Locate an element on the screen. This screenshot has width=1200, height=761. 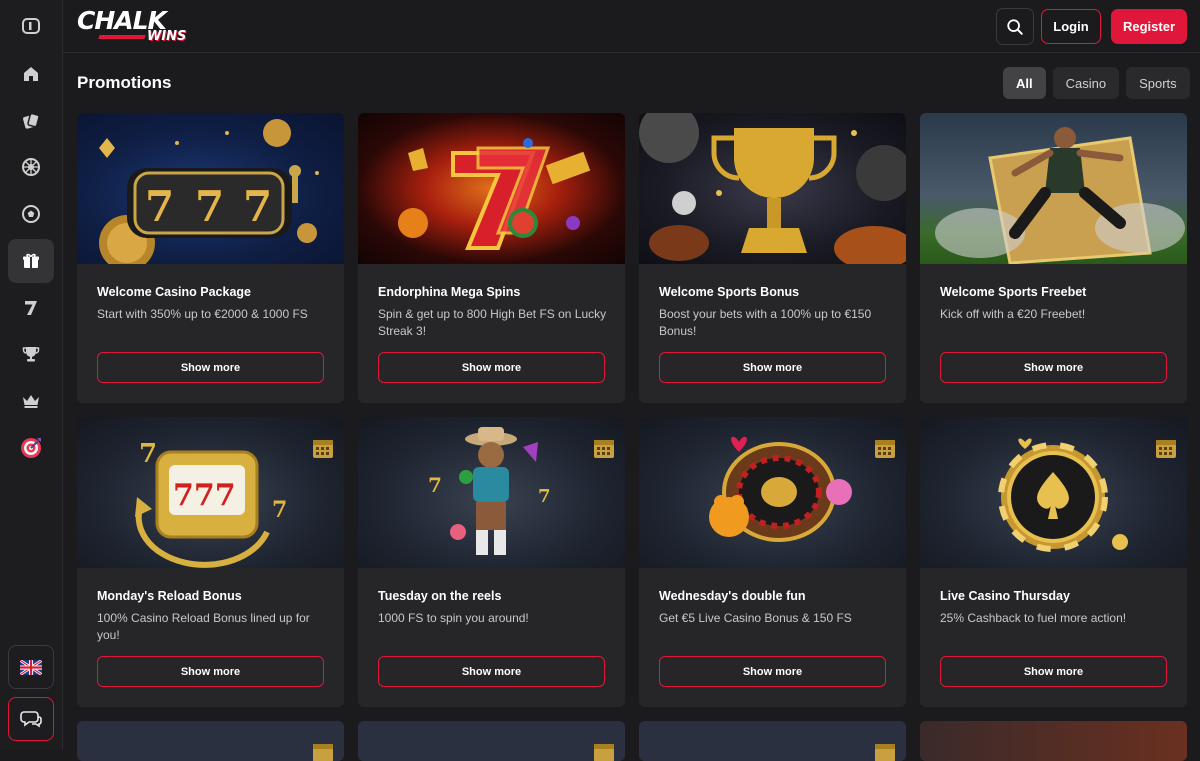
filter-tab-sports: Sports is located at coordinates (1158, 83).